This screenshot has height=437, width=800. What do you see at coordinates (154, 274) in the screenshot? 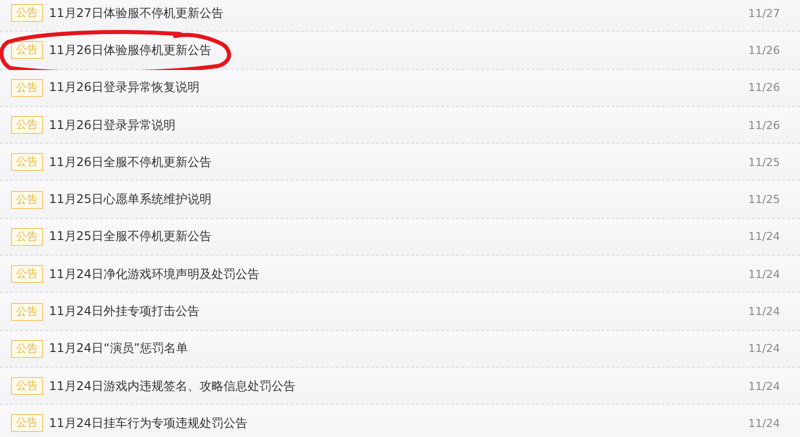
I see `notice-title: 11月24日净化游戏环境声明及处罚公告` at bounding box center [154, 274].